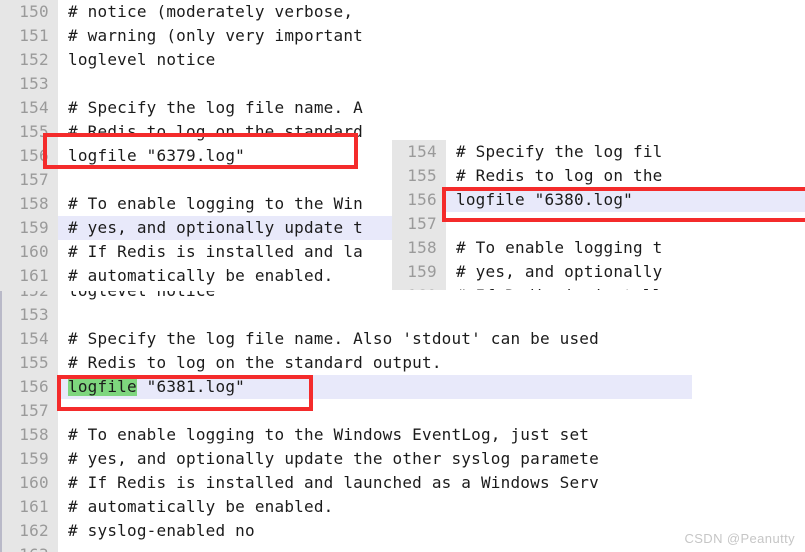 The image size is (805, 552). I want to click on line-number: 162, so click(30, 531).